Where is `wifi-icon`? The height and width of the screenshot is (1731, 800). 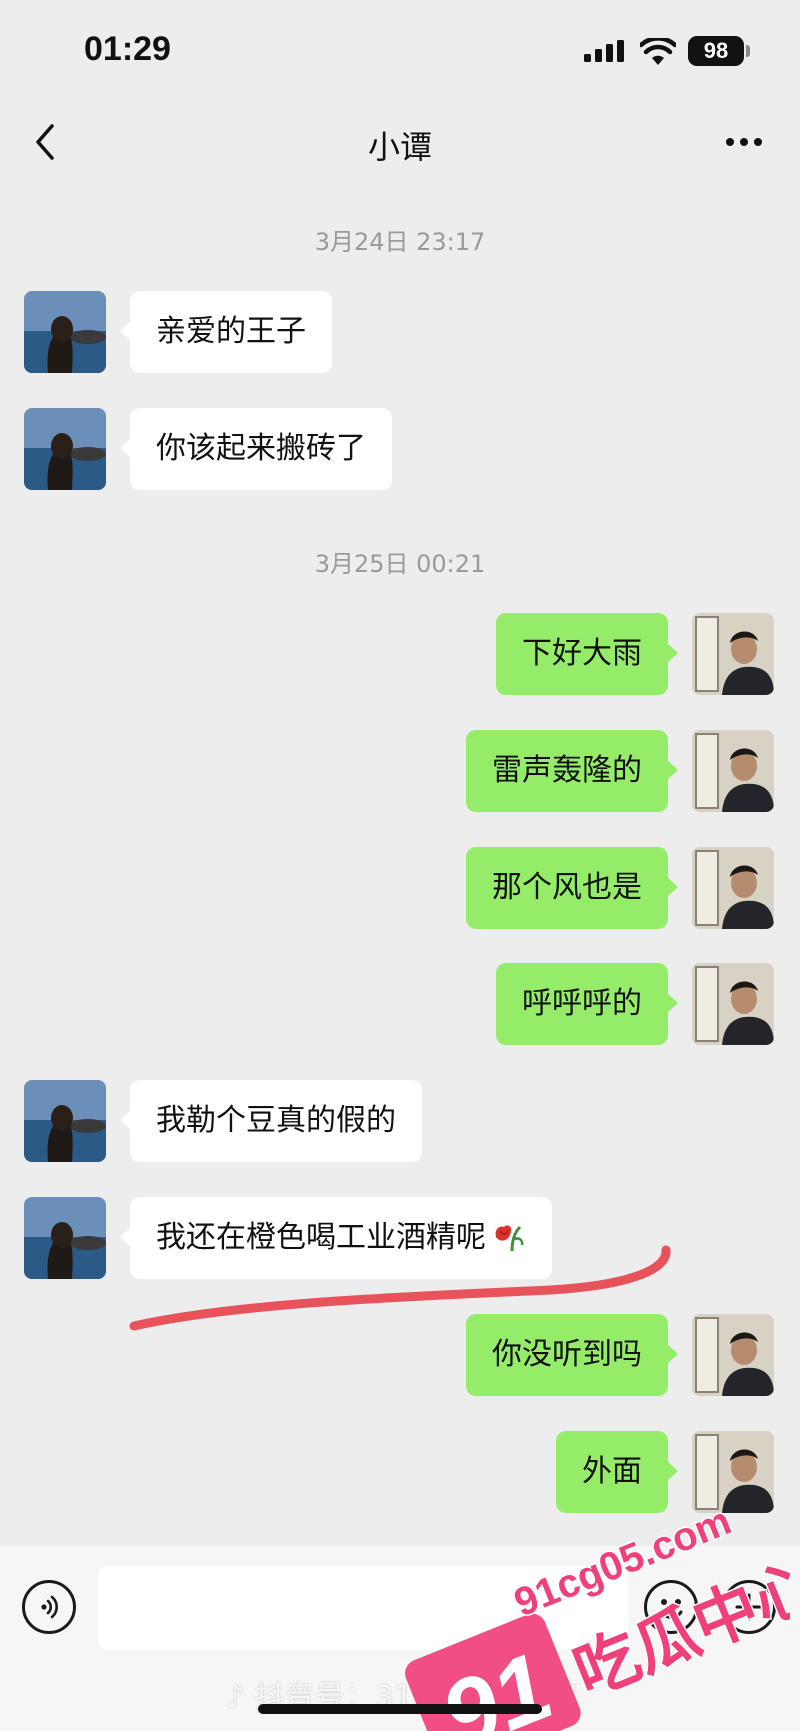 wifi-icon is located at coordinates (658, 51).